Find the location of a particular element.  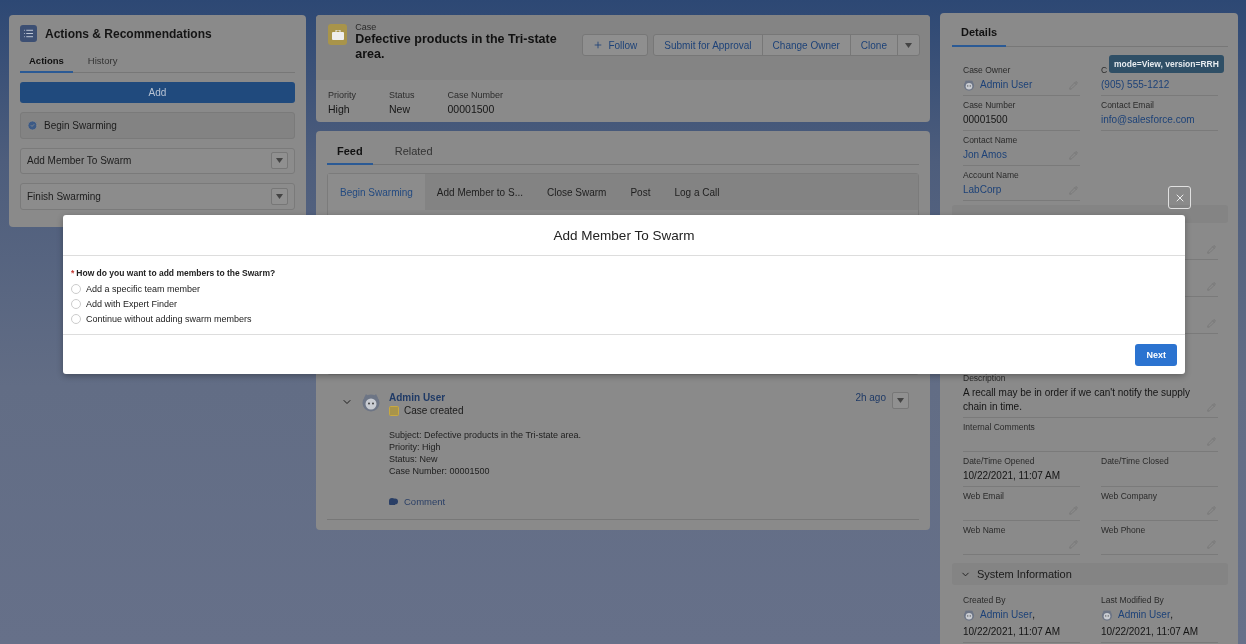

tab: Feed is located at coordinates (350, 153).